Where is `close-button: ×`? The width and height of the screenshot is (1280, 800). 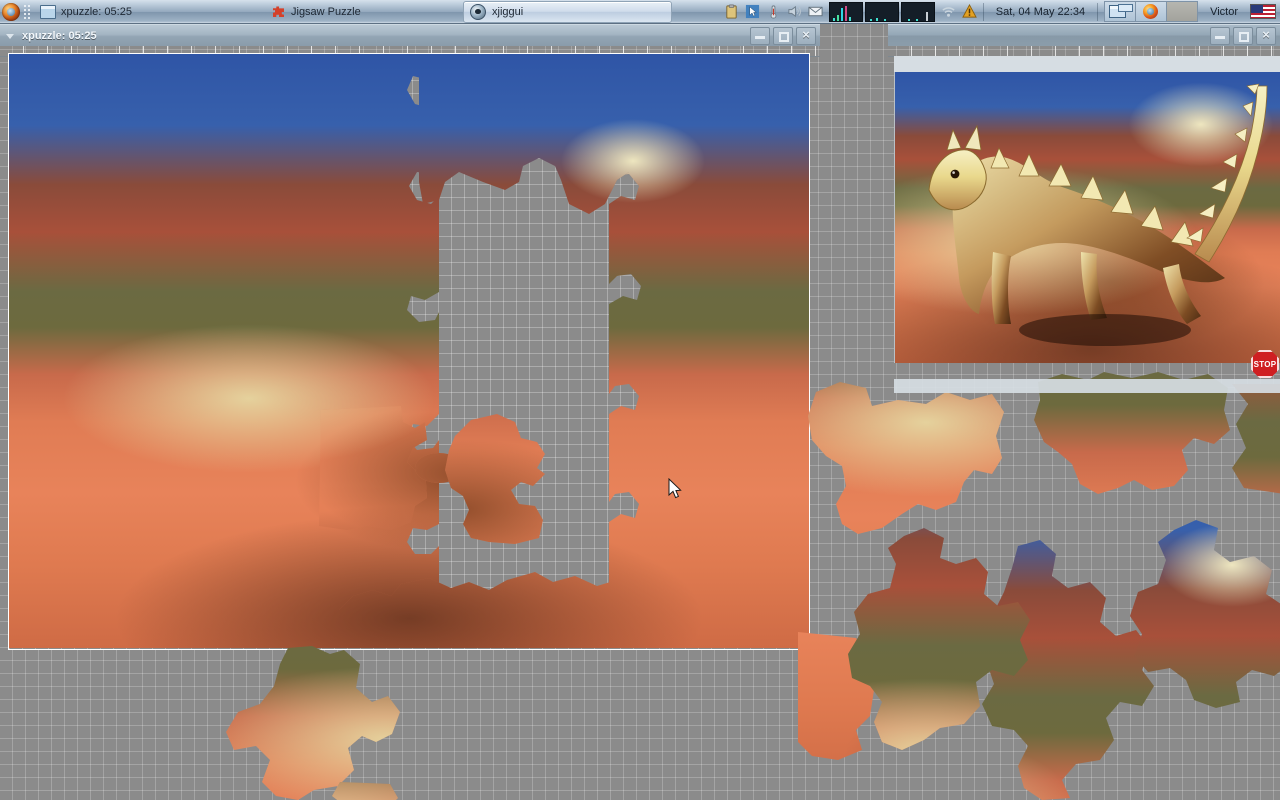 close-button: × is located at coordinates (806, 35).